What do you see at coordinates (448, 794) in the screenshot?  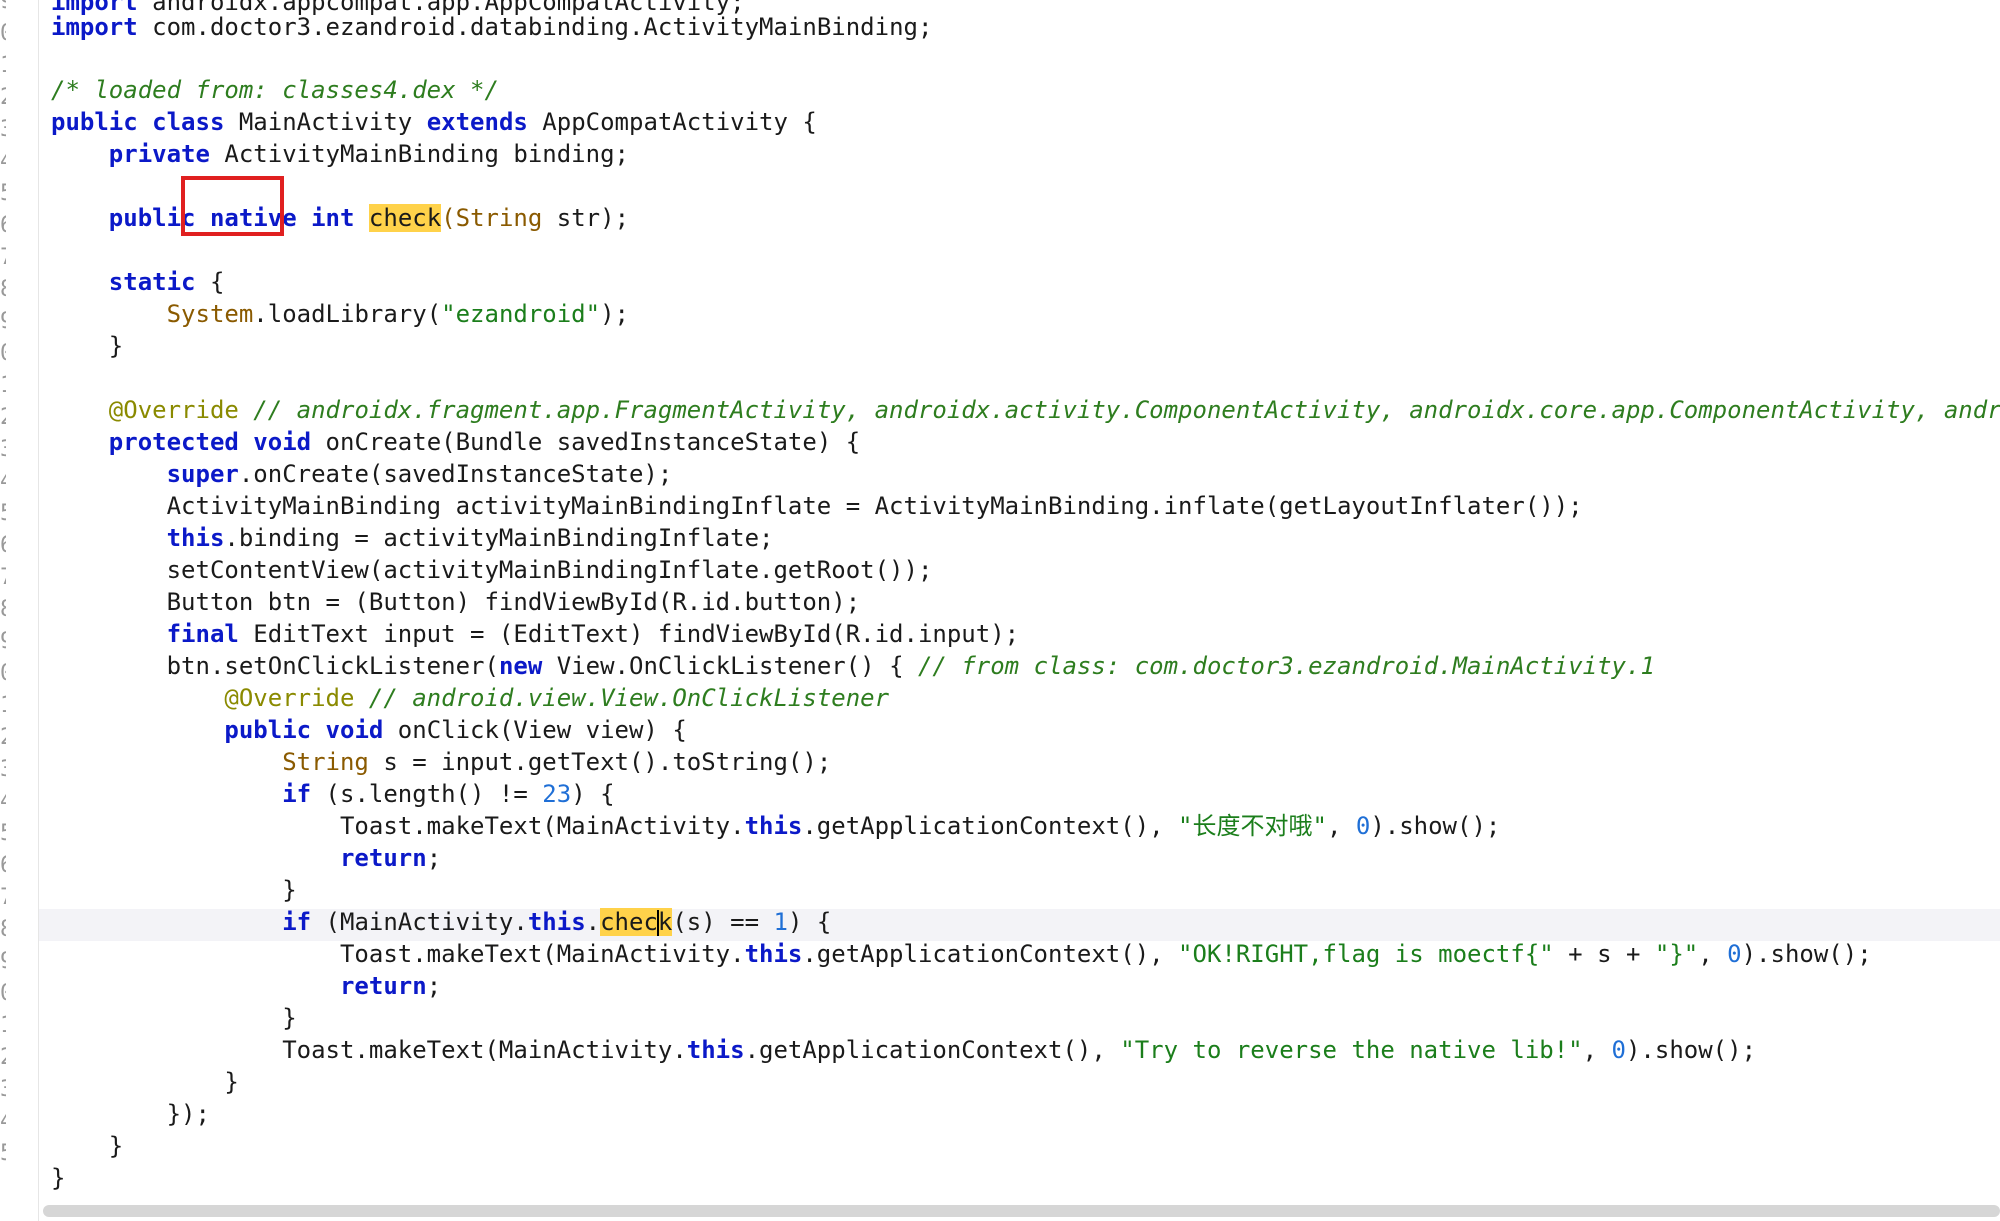 I see `code-line: if (s.length() != 23) {` at bounding box center [448, 794].